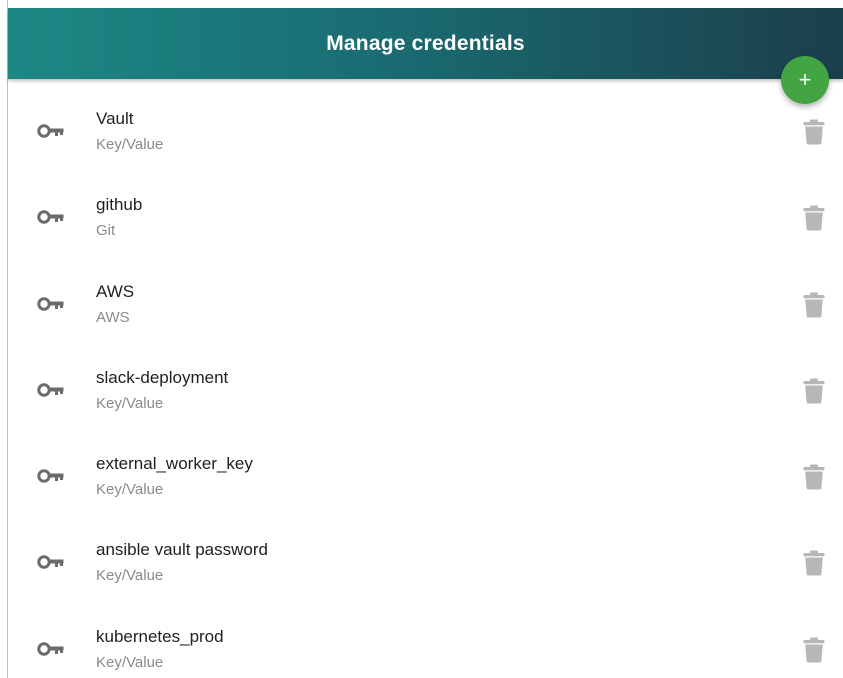 This screenshot has height=678, width=843. Describe the element at coordinates (4, 339) in the screenshot. I see `left-edge` at that location.